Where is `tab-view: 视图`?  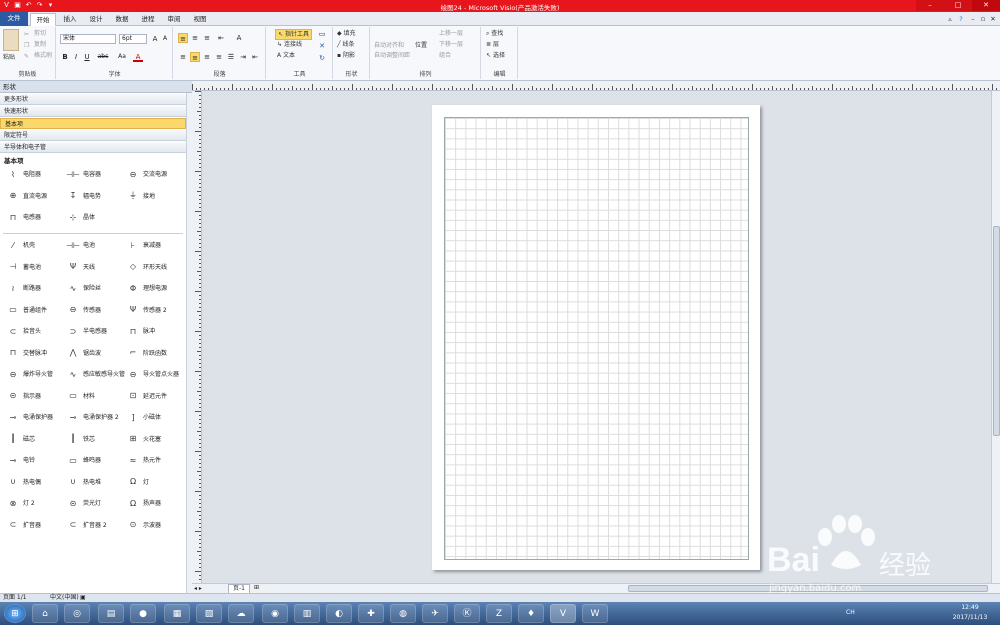
tab-view: 视图 is located at coordinates (200, 19).